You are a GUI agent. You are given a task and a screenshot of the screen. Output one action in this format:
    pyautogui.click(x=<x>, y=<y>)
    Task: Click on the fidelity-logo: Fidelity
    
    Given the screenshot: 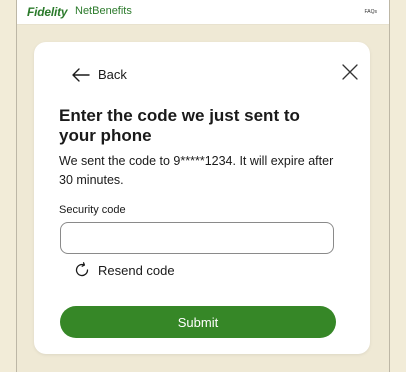 What is the action you would take?
    pyautogui.click(x=47, y=12)
    